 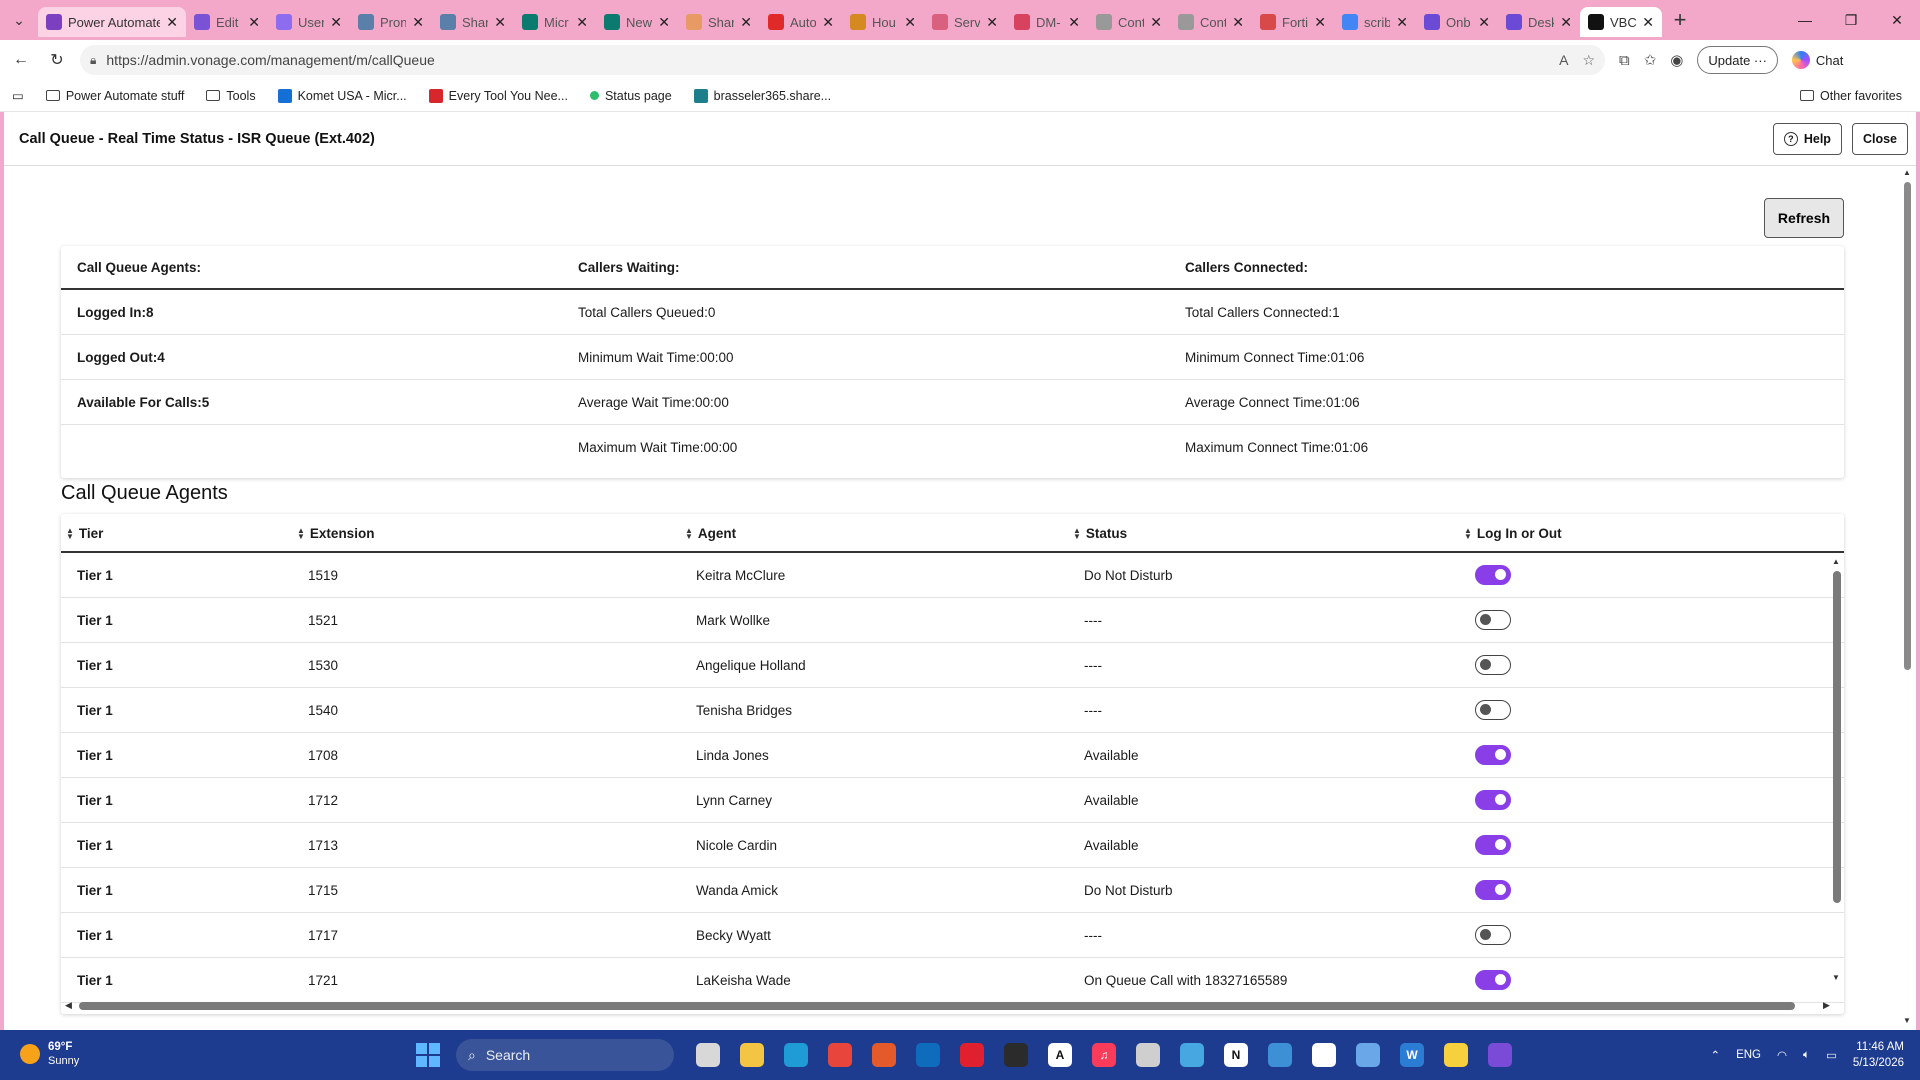 I want to click on update-button: Update ···, so click(x=1737, y=60).